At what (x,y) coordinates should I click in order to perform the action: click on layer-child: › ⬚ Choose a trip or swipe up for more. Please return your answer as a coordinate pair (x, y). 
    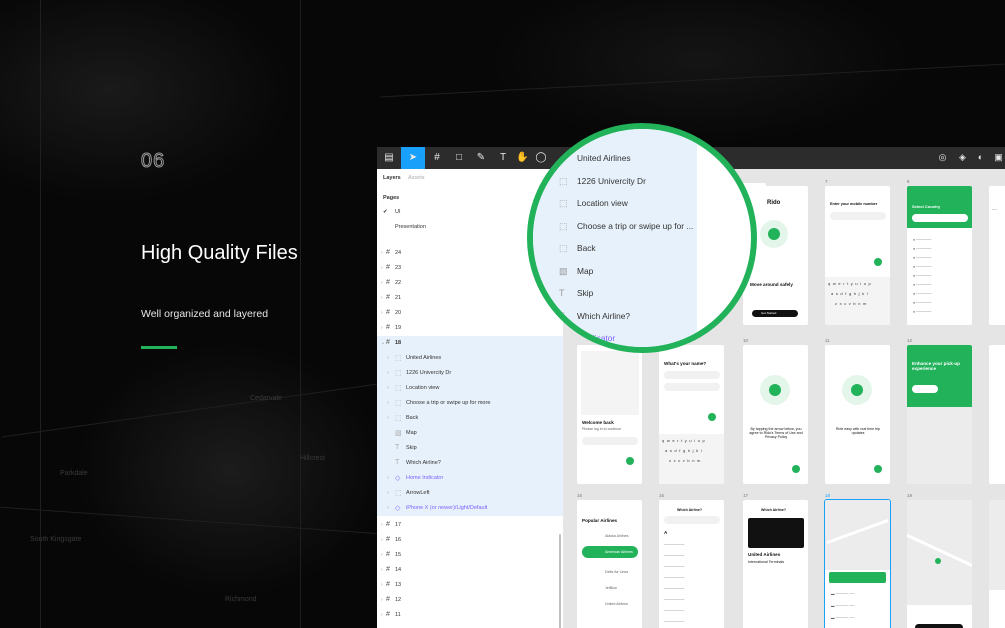
    Looking at the image, I should click on (470, 403).